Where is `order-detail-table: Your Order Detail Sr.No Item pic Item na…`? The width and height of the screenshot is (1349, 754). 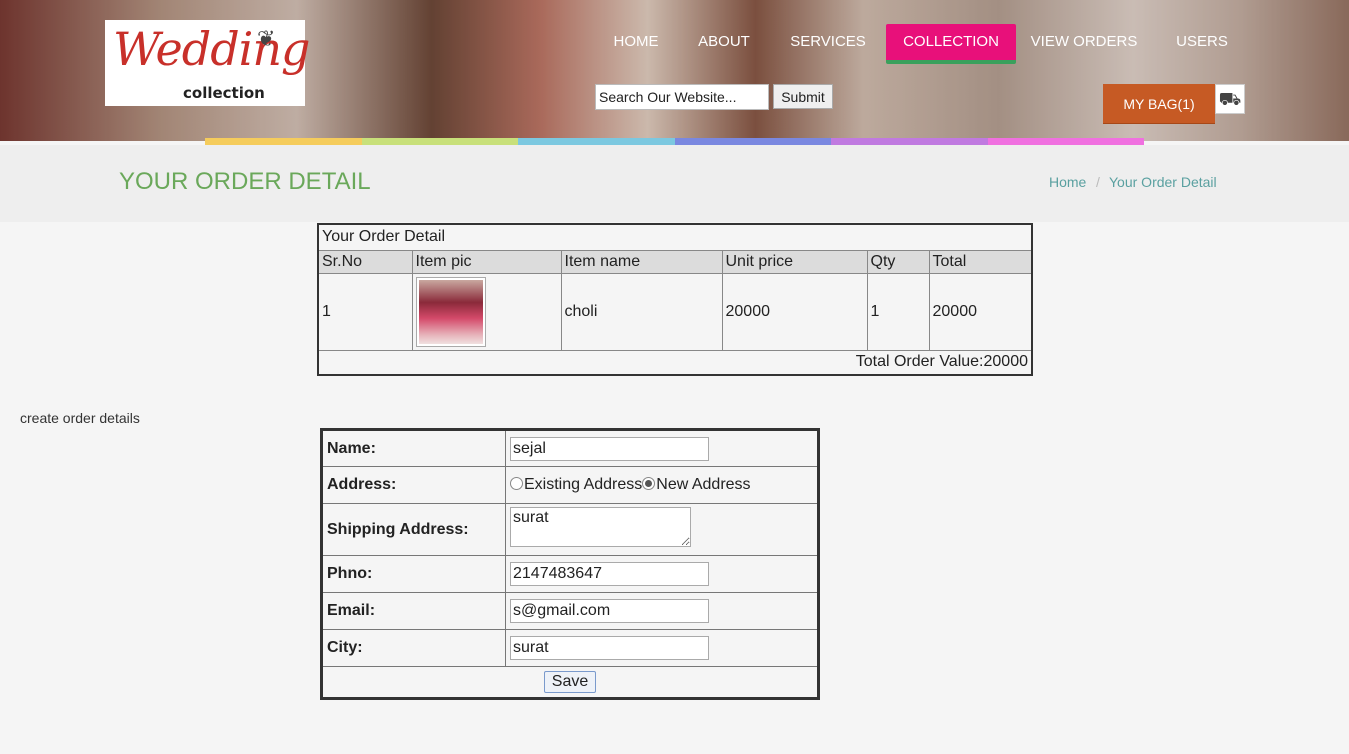 order-detail-table: Your Order Detail Sr.No Item pic Item na… is located at coordinates (675, 299).